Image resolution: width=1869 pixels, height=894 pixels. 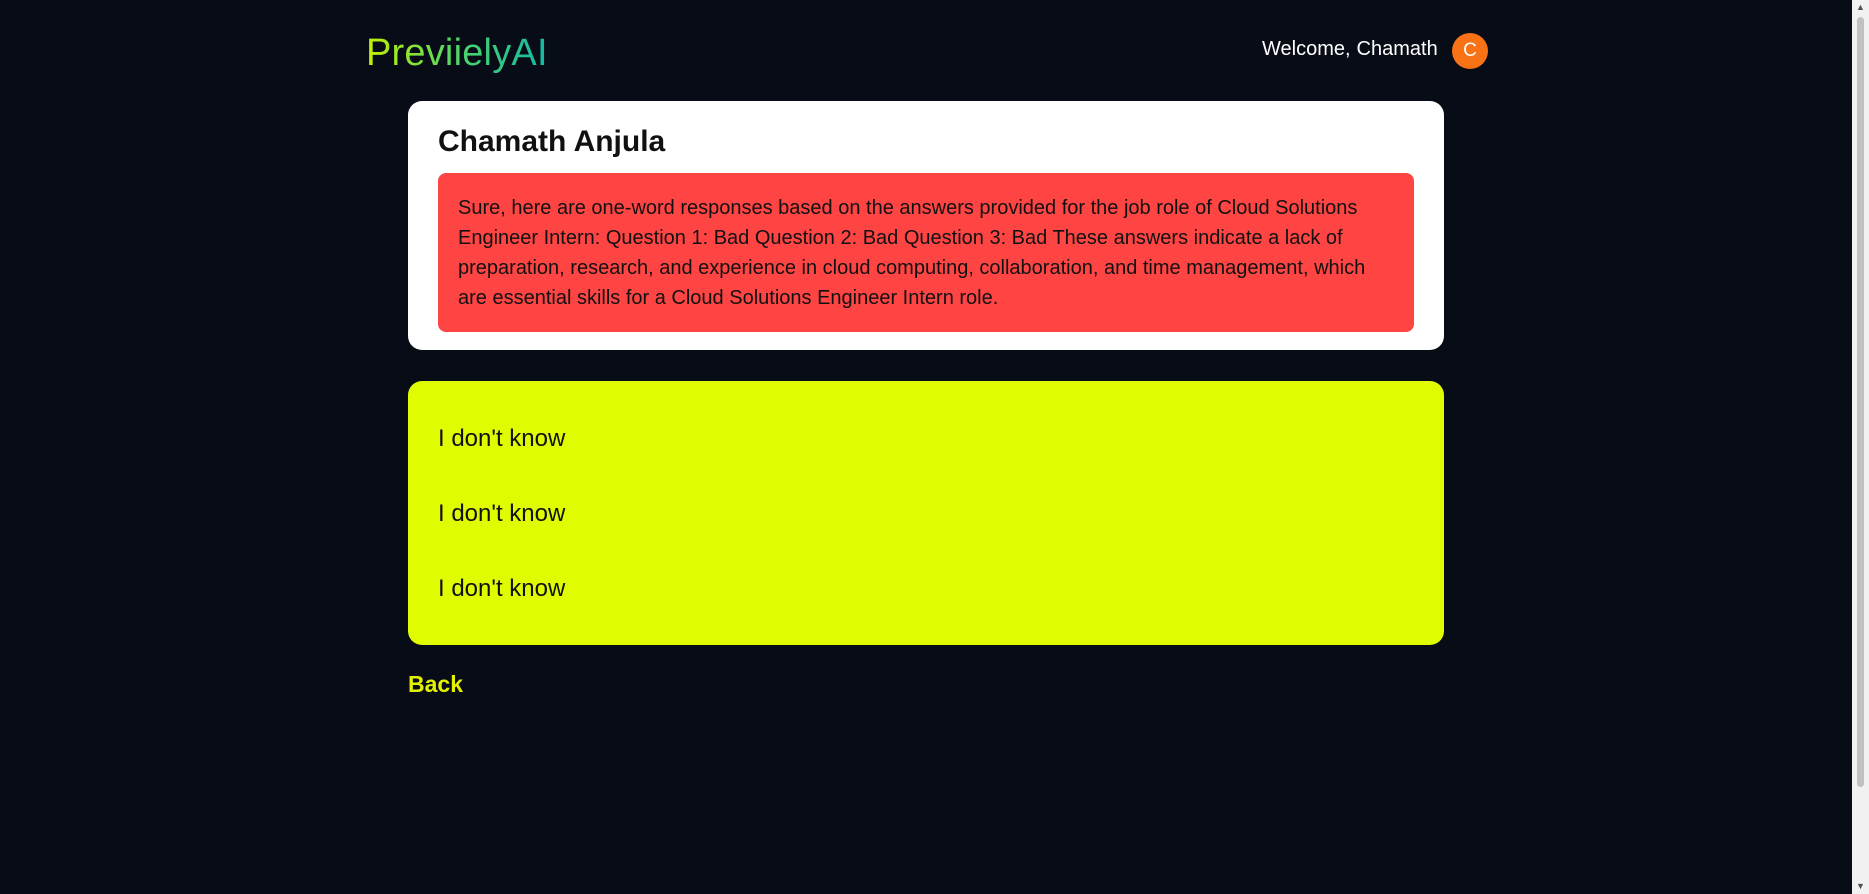 I want to click on app-logo: PreviielyAI, so click(x=457, y=53).